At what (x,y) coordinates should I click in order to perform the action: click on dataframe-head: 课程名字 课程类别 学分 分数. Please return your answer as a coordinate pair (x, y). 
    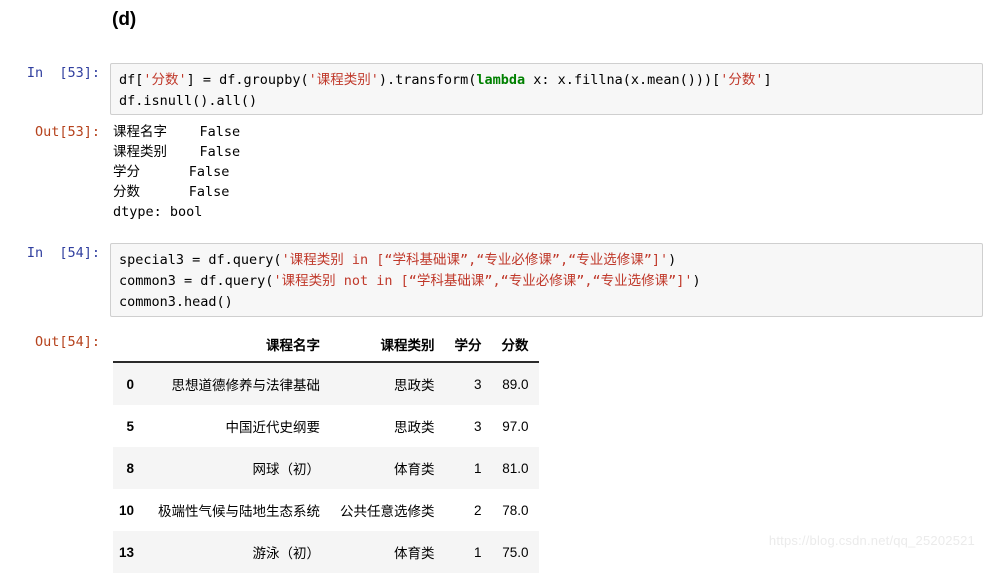
    Looking at the image, I should click on (326, 346).